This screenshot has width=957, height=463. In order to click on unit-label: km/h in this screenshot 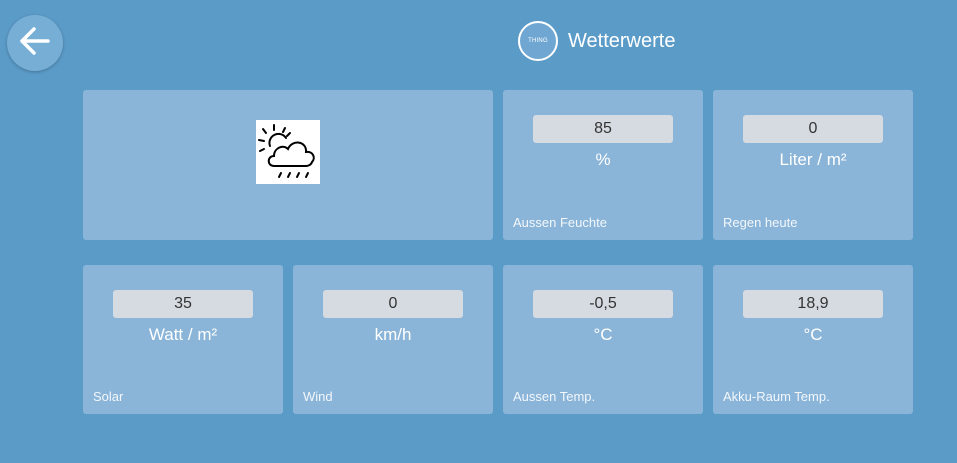, I will do `click(393, 334)`.